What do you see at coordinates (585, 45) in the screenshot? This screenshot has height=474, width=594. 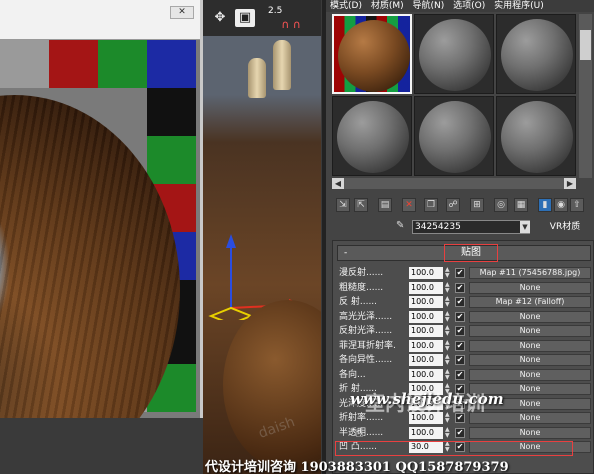 I see `scrollbar-thumb` at bounding box center [585, 45].